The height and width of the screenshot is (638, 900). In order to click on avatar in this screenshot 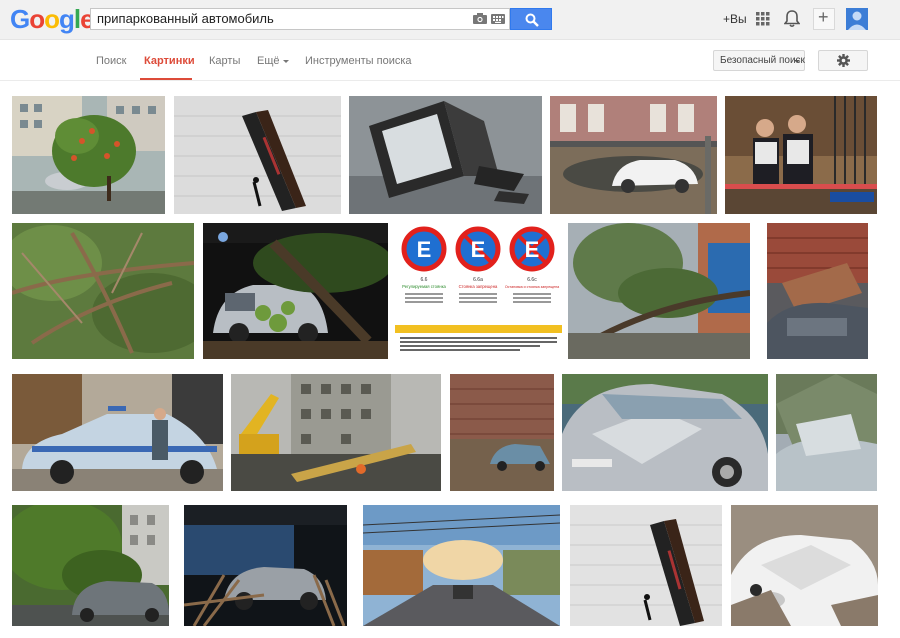, I will do `click(857, 19)`.